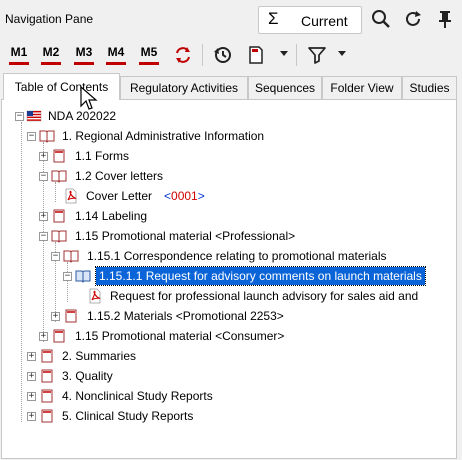 This screenshot has width=462, height=460. What do you see at coordinates (137, 396) in the screenshot?
I see `tree-node-label: 4. Nonclinical Study Reports` at bounding box center [137, 396].